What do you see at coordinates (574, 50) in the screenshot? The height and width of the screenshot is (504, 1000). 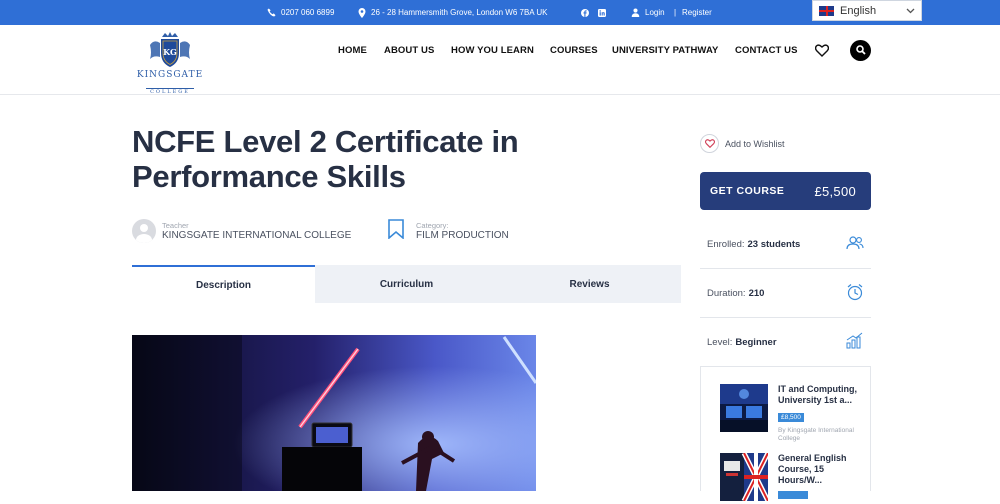 I see `nav-courses: COURSES` at bounding box center [574, 50].